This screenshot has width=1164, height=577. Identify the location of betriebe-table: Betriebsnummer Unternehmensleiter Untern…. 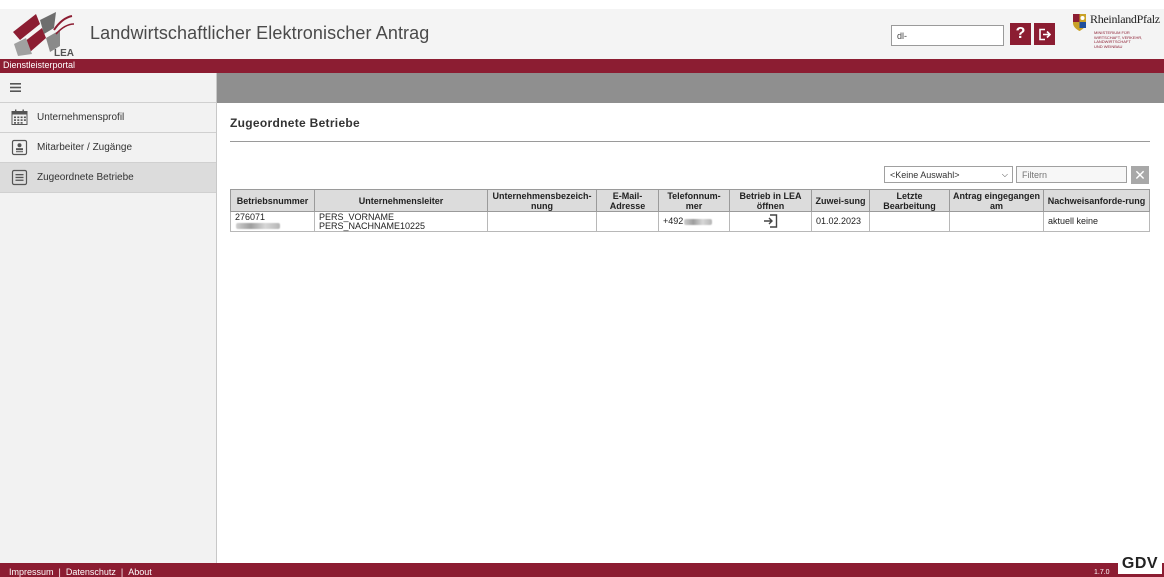
(690, 210).